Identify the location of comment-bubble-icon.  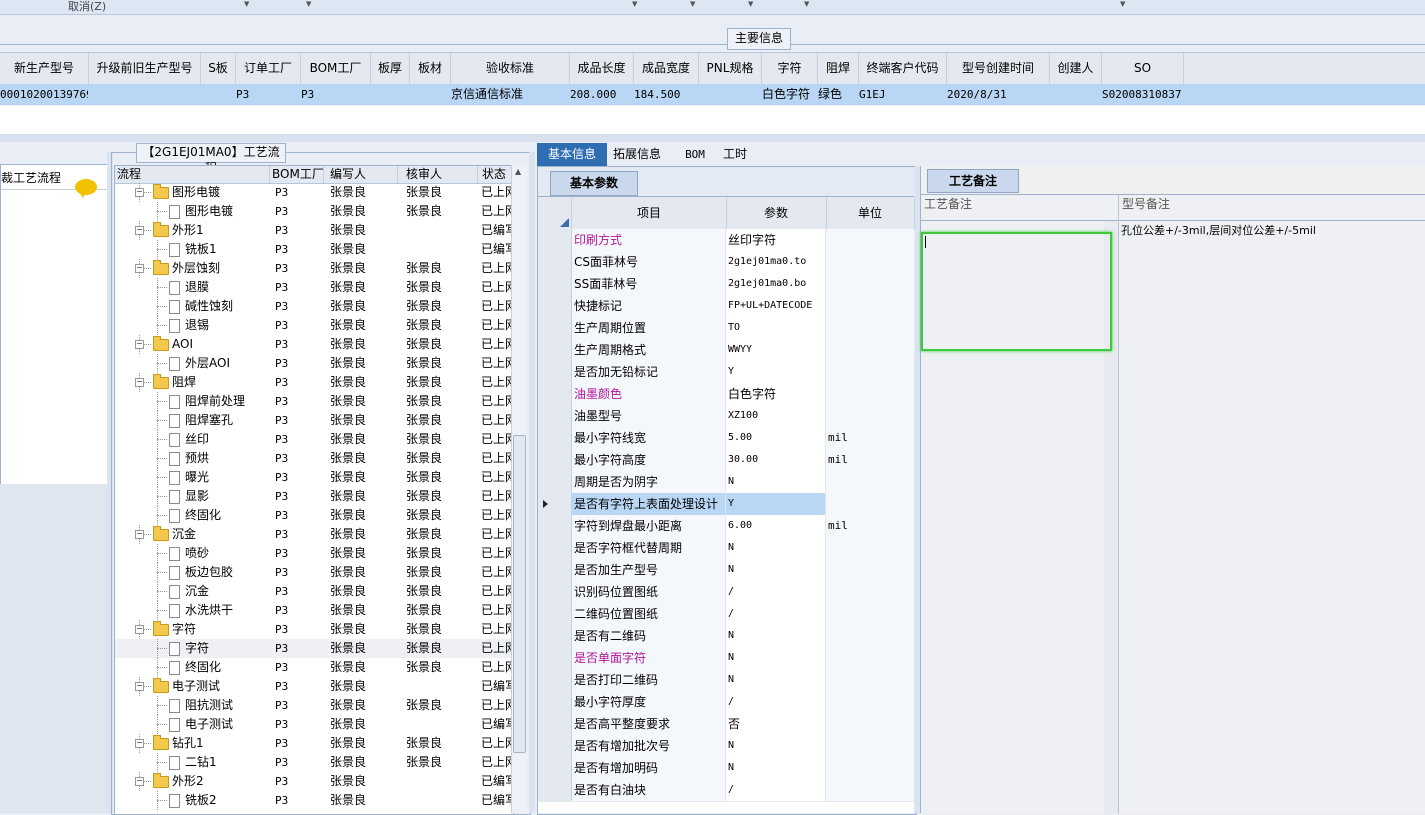
(86, 188).